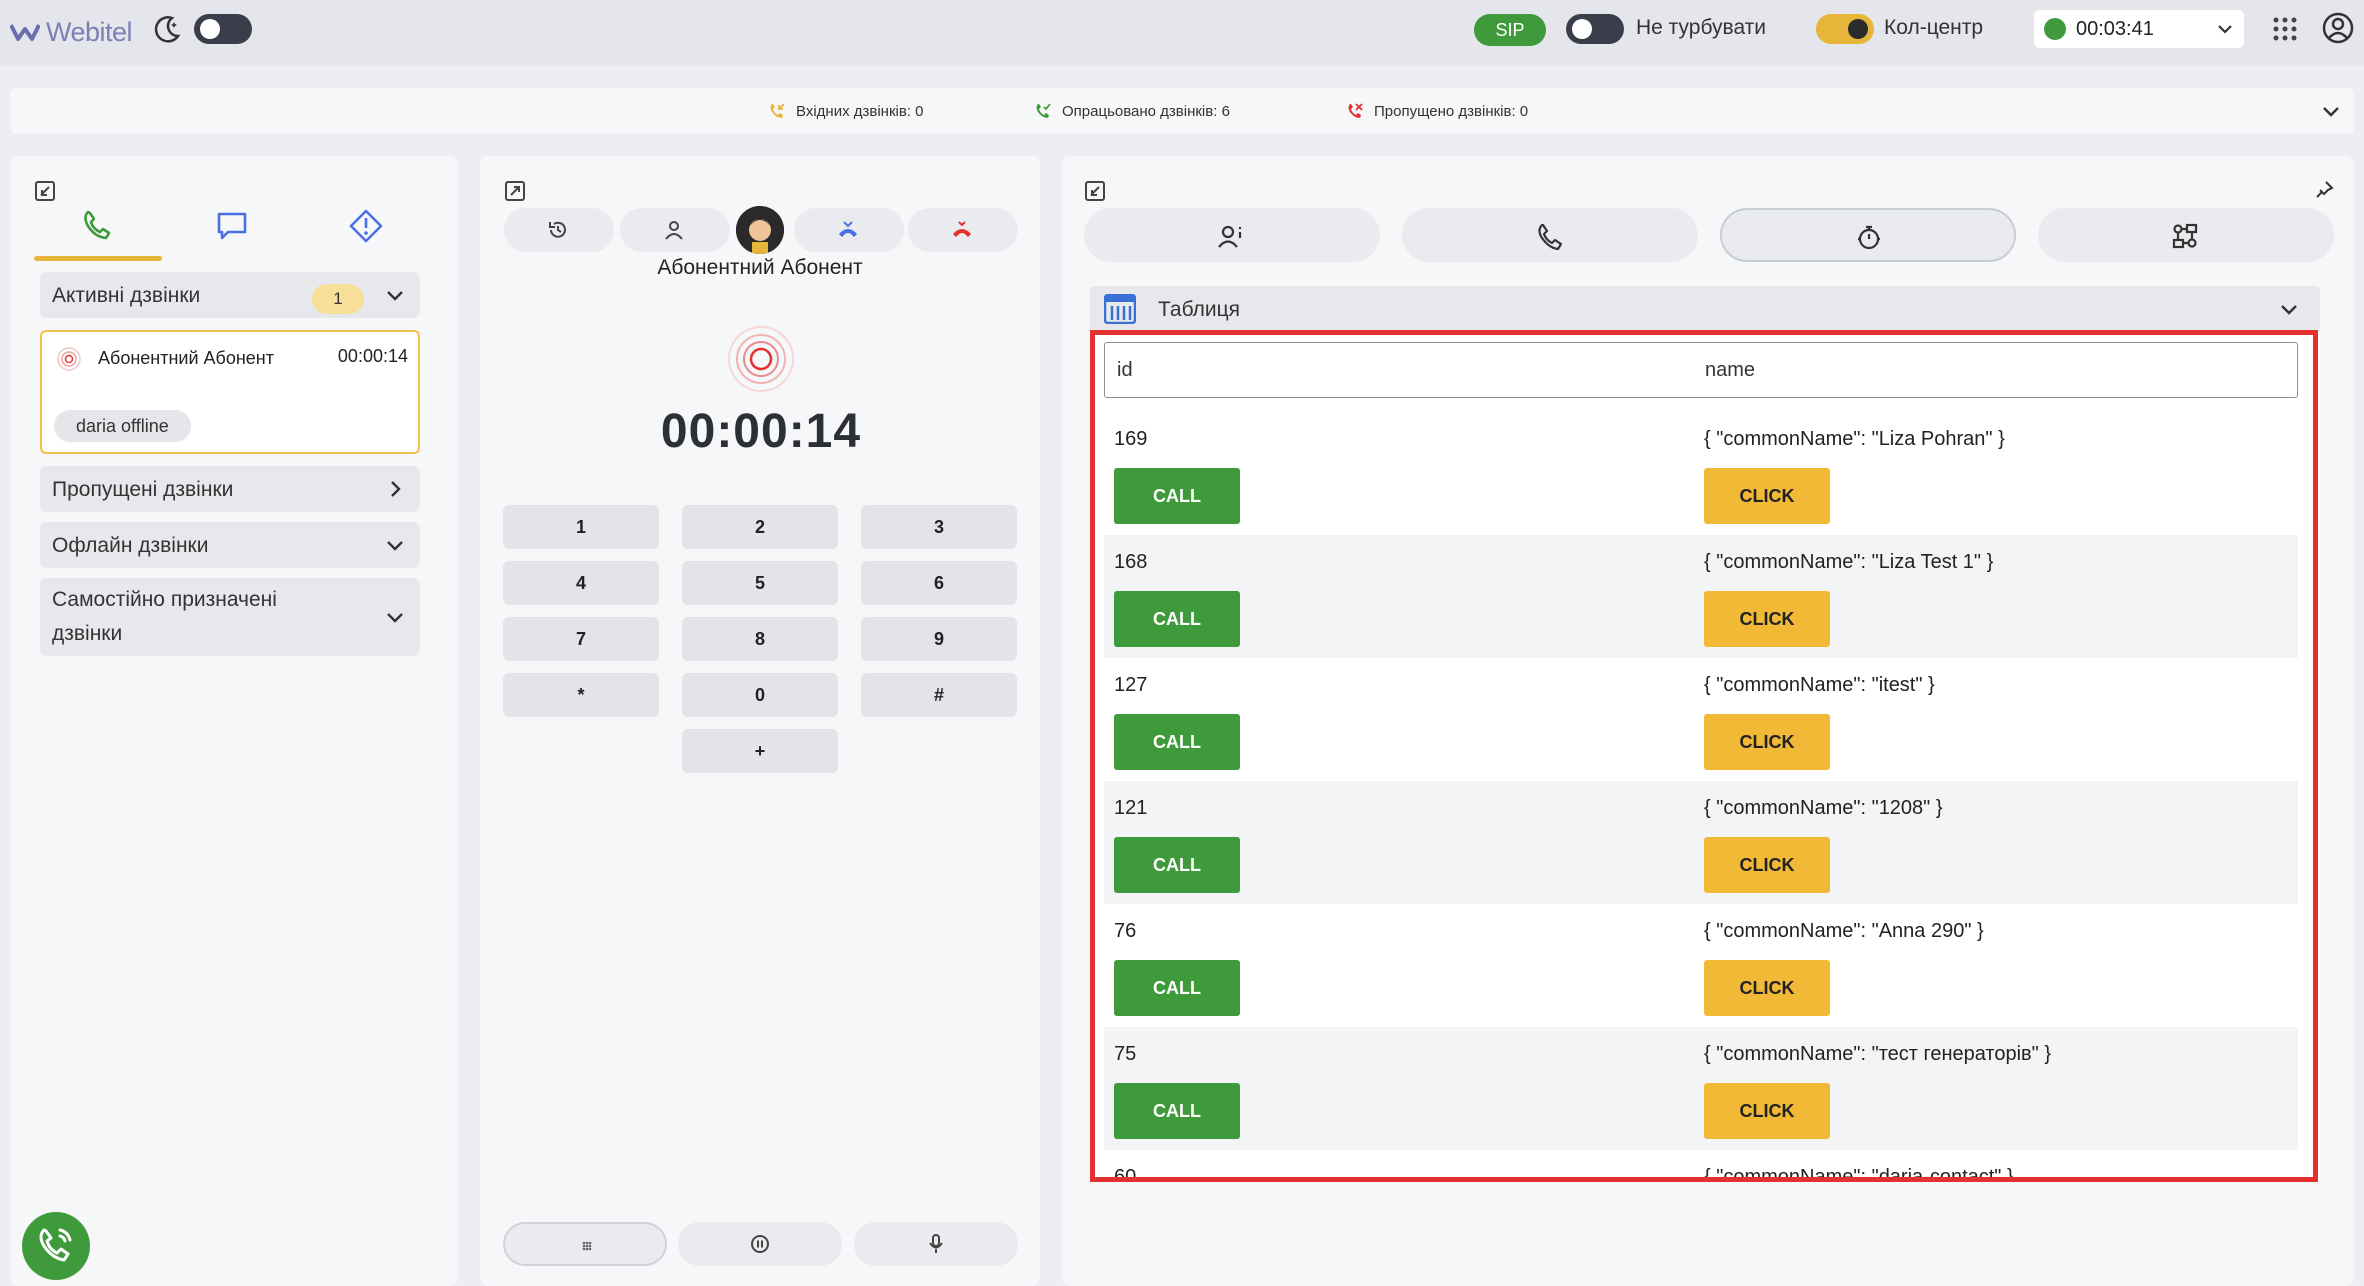 The height and width of the screenshot is (1286, 2364). I want to click on dialpad-key-4: 4, so click(581, 583).